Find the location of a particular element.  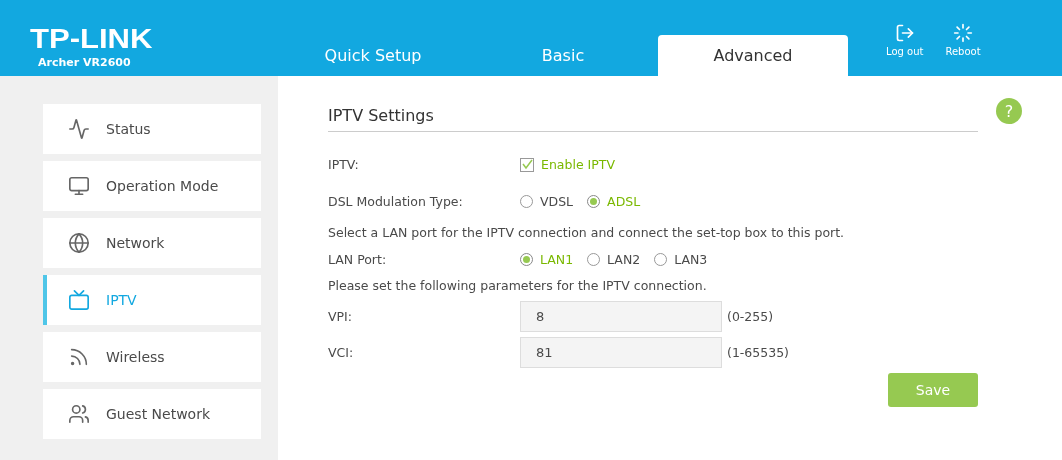

nav-tab: Advanced is located at coordinates (753, 55).